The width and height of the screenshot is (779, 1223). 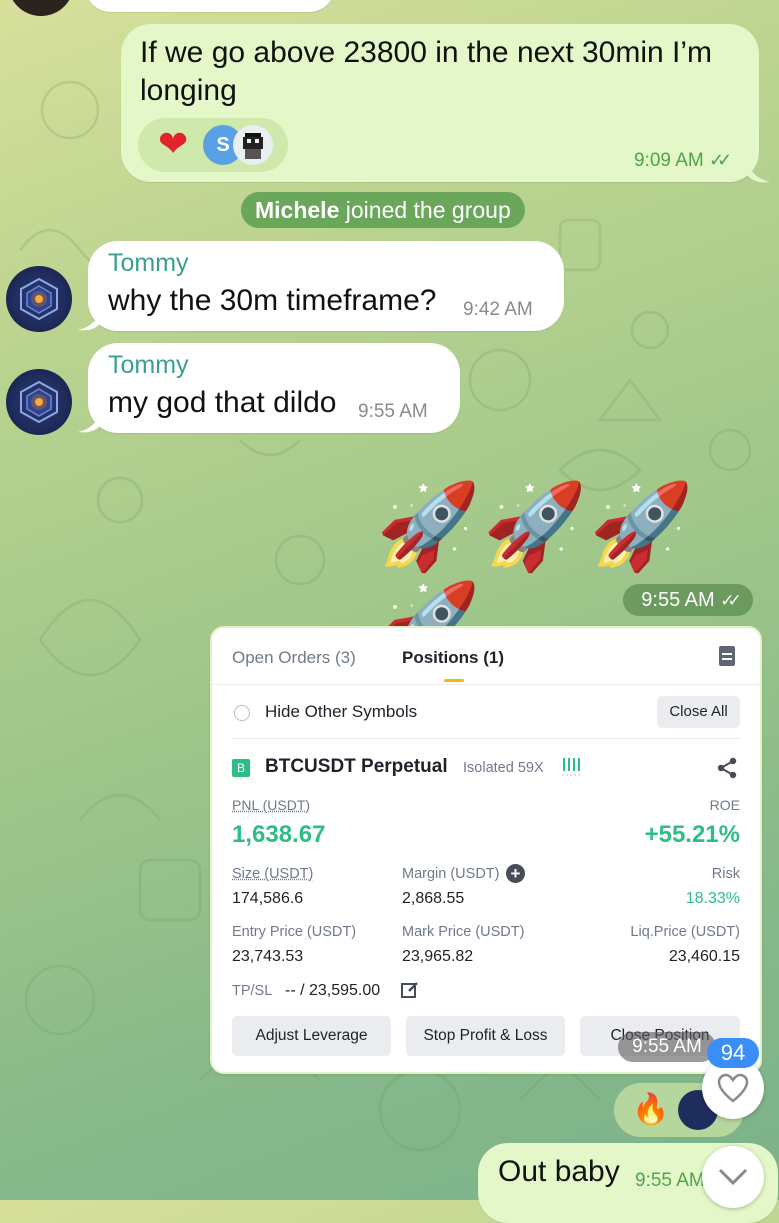 What do you see at coordinates (692, 835) in the screenshot?
I see `roe-value: +55.21%` at bounding box center [692, 835].